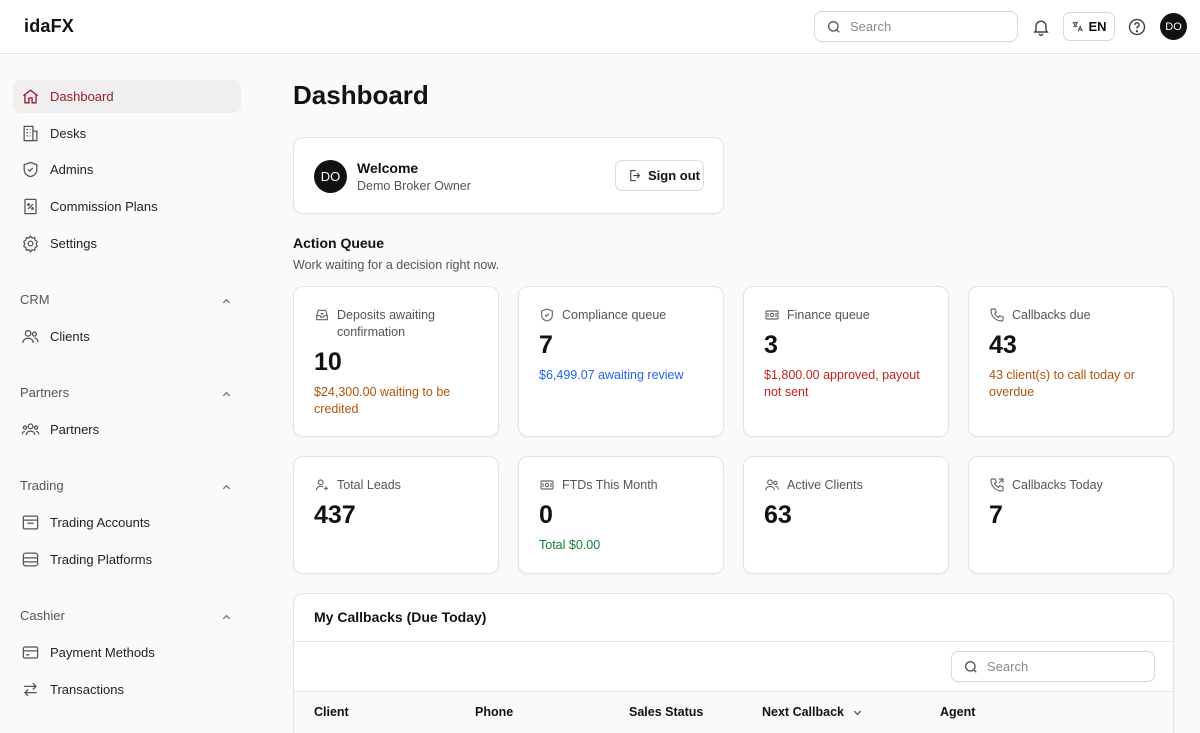 The image size is (1200, 733). What do you see at coordinates (1071, 515) in the screenshot?
I see `callbacks-today-card: Callbacks Today 7` at bounding box center [1071, 515].